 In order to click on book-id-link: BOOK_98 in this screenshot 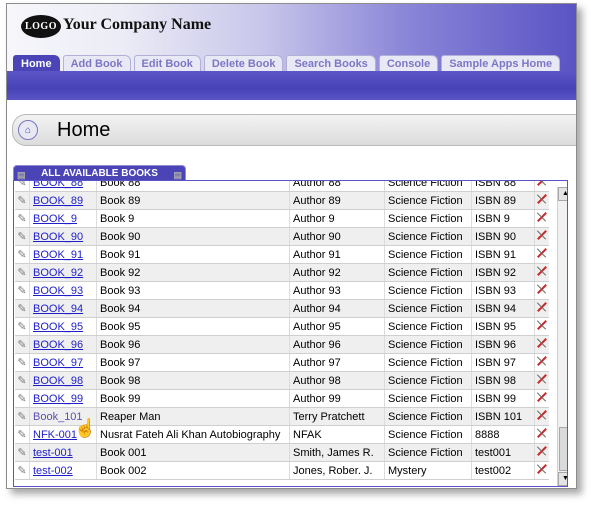, I will do `click(58, 381)`.